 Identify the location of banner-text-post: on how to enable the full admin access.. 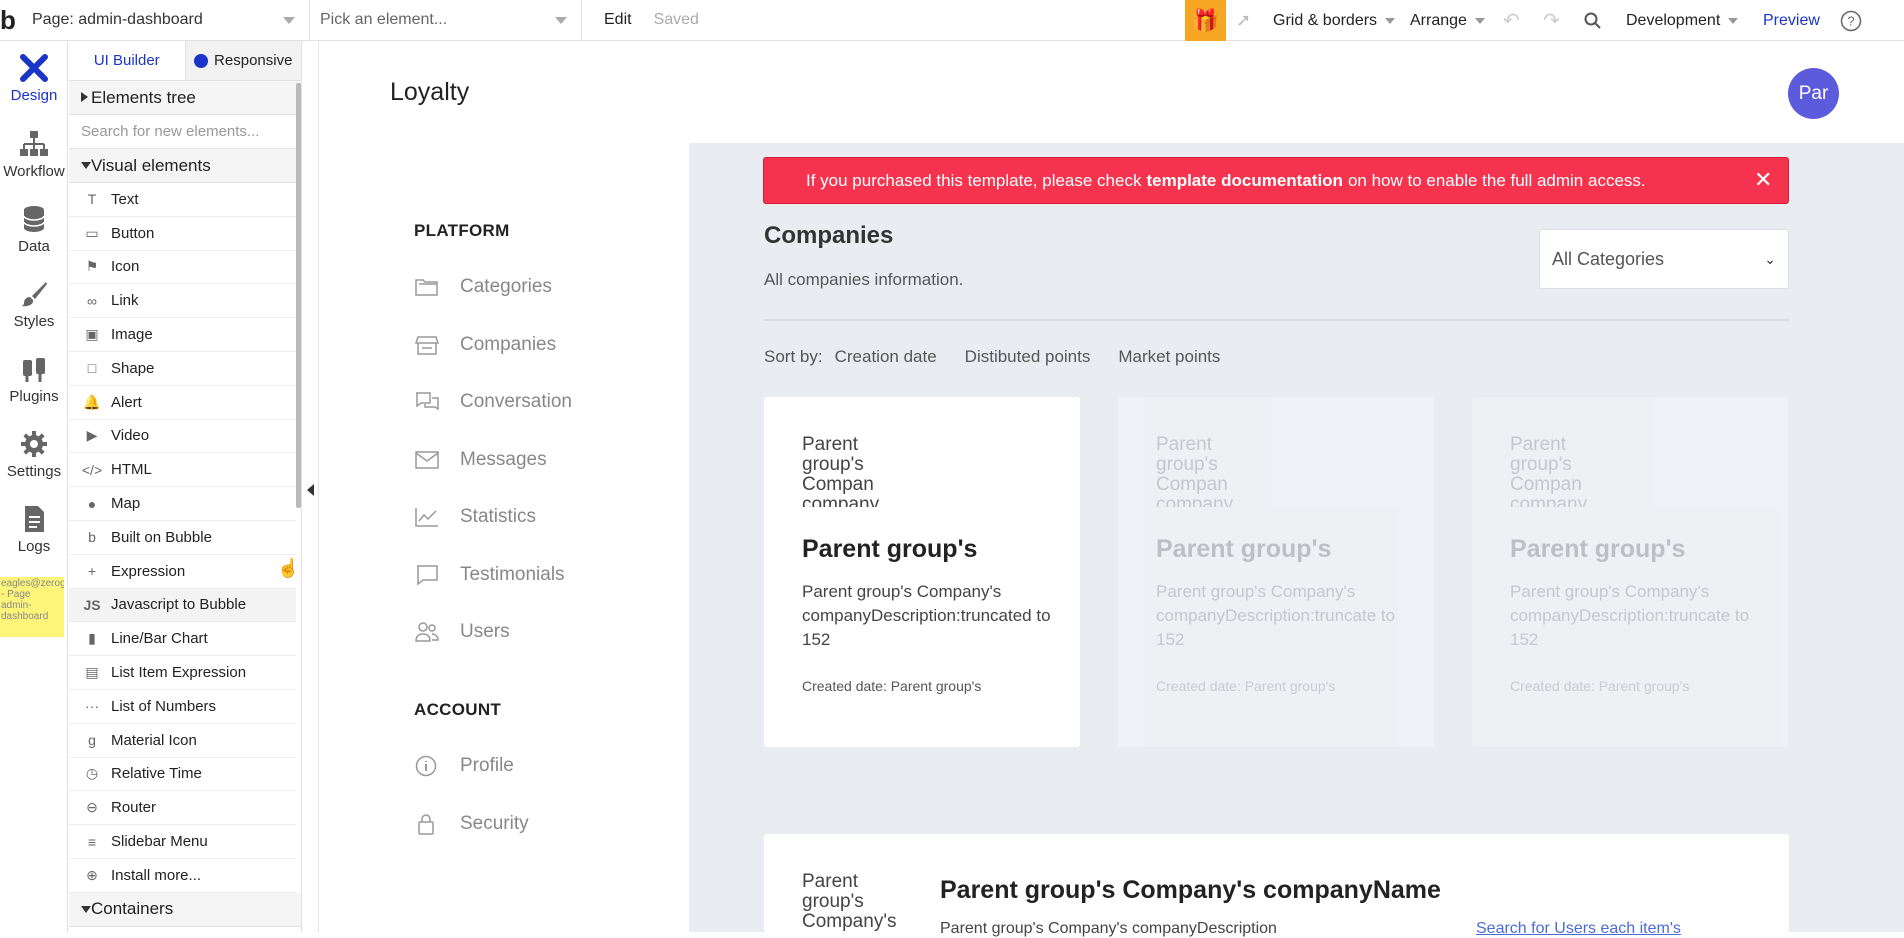
(1496, 180).